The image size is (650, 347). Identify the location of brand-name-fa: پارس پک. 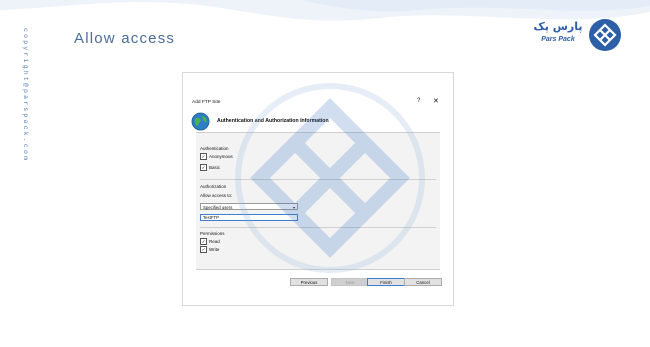
(558, 26).